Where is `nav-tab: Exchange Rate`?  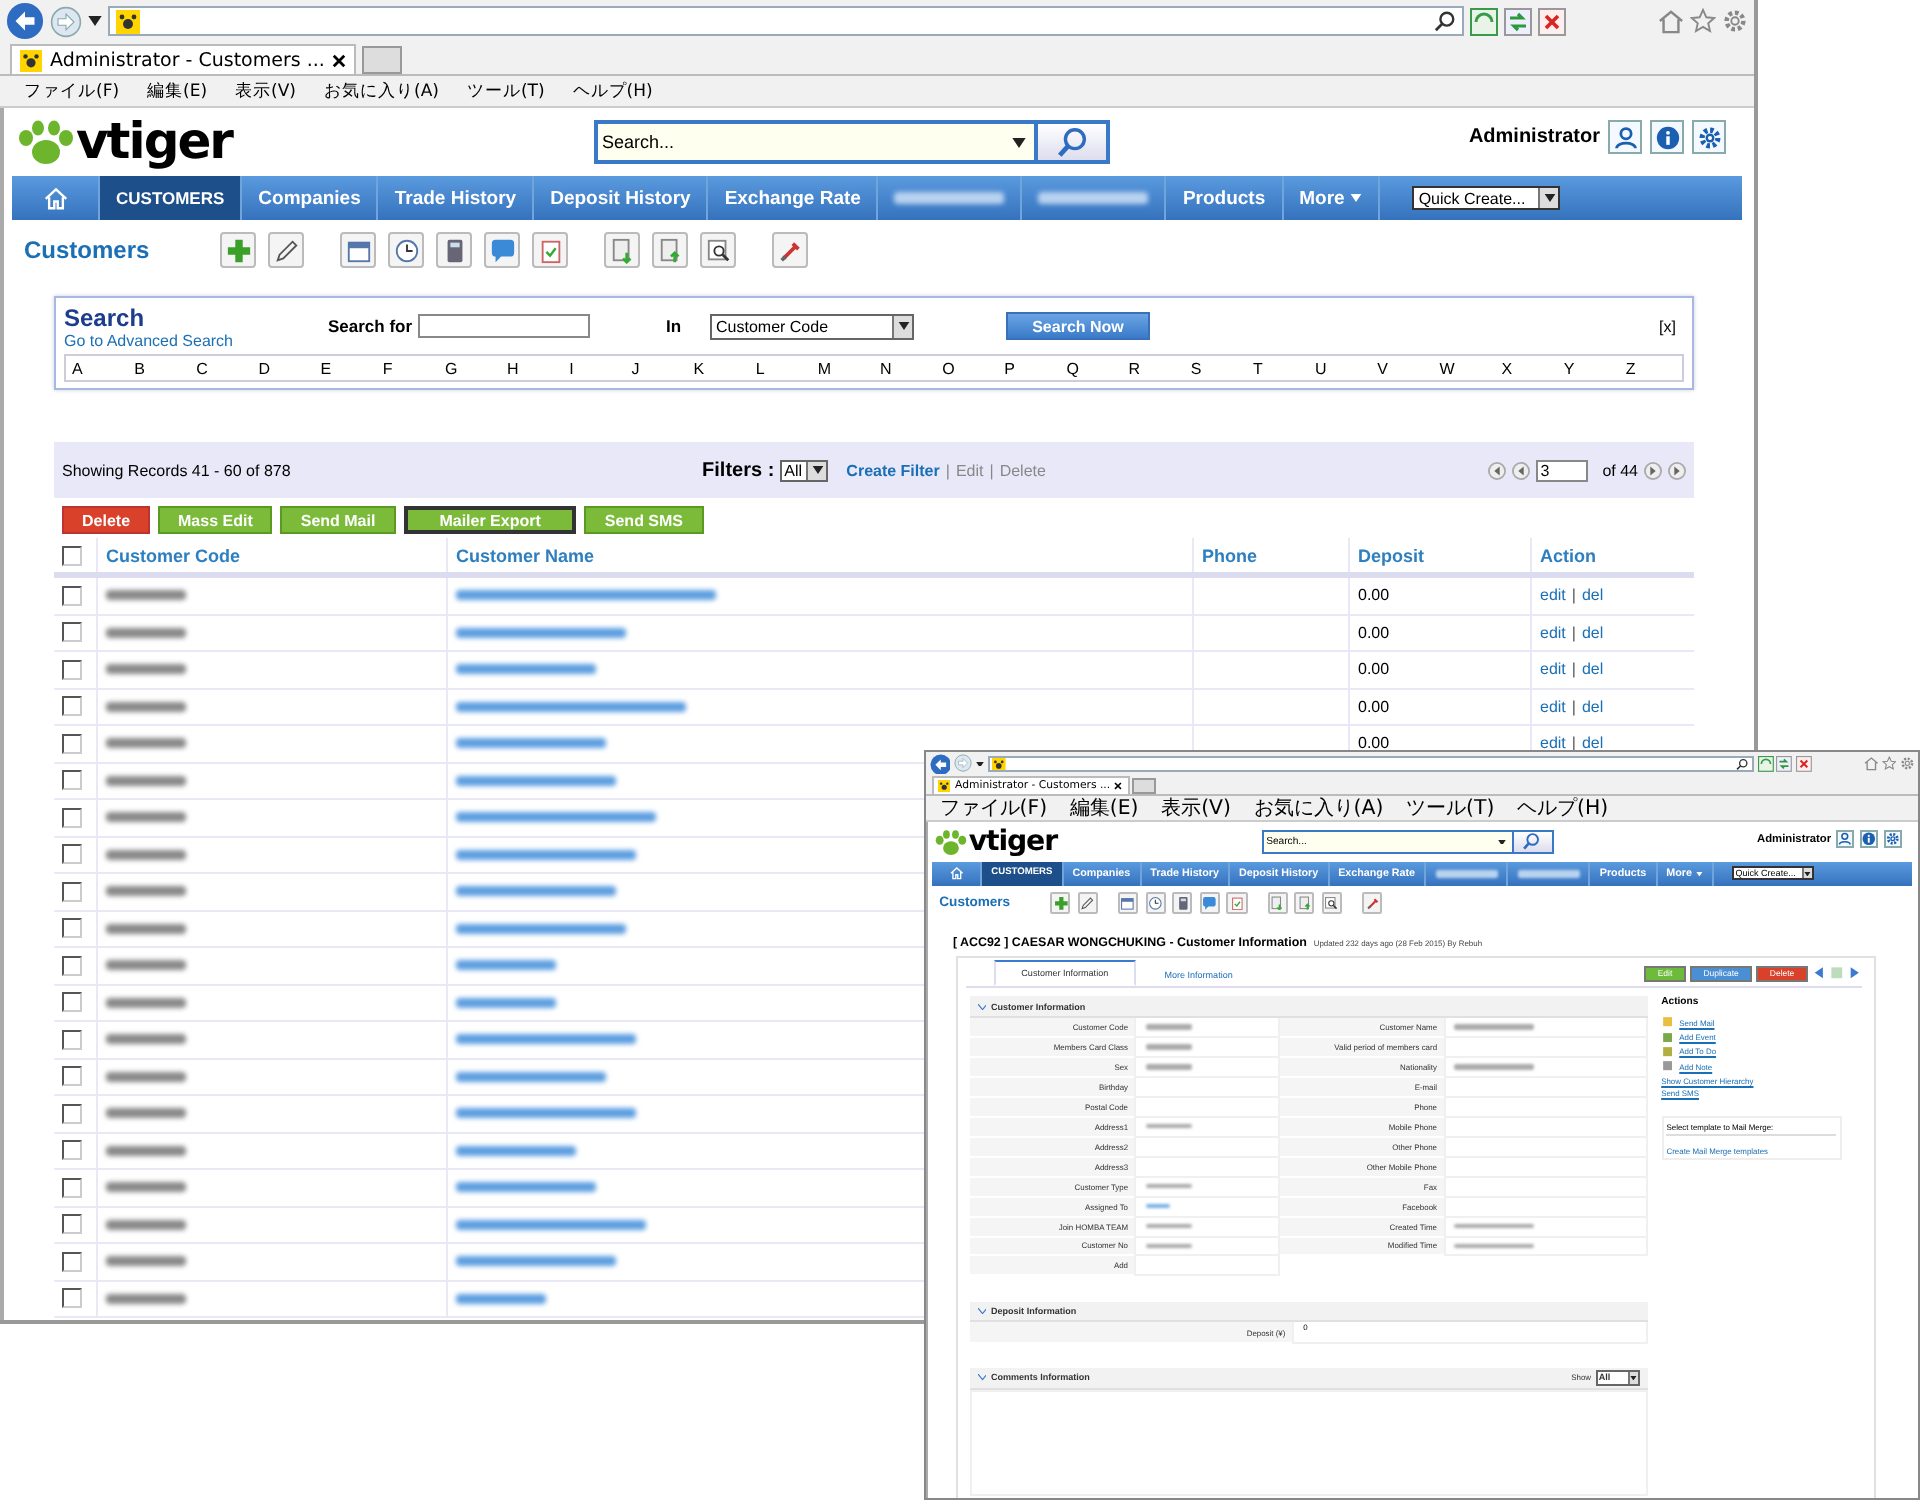 nav-tab: Exchange Rate is located at coordinates (793, 198).